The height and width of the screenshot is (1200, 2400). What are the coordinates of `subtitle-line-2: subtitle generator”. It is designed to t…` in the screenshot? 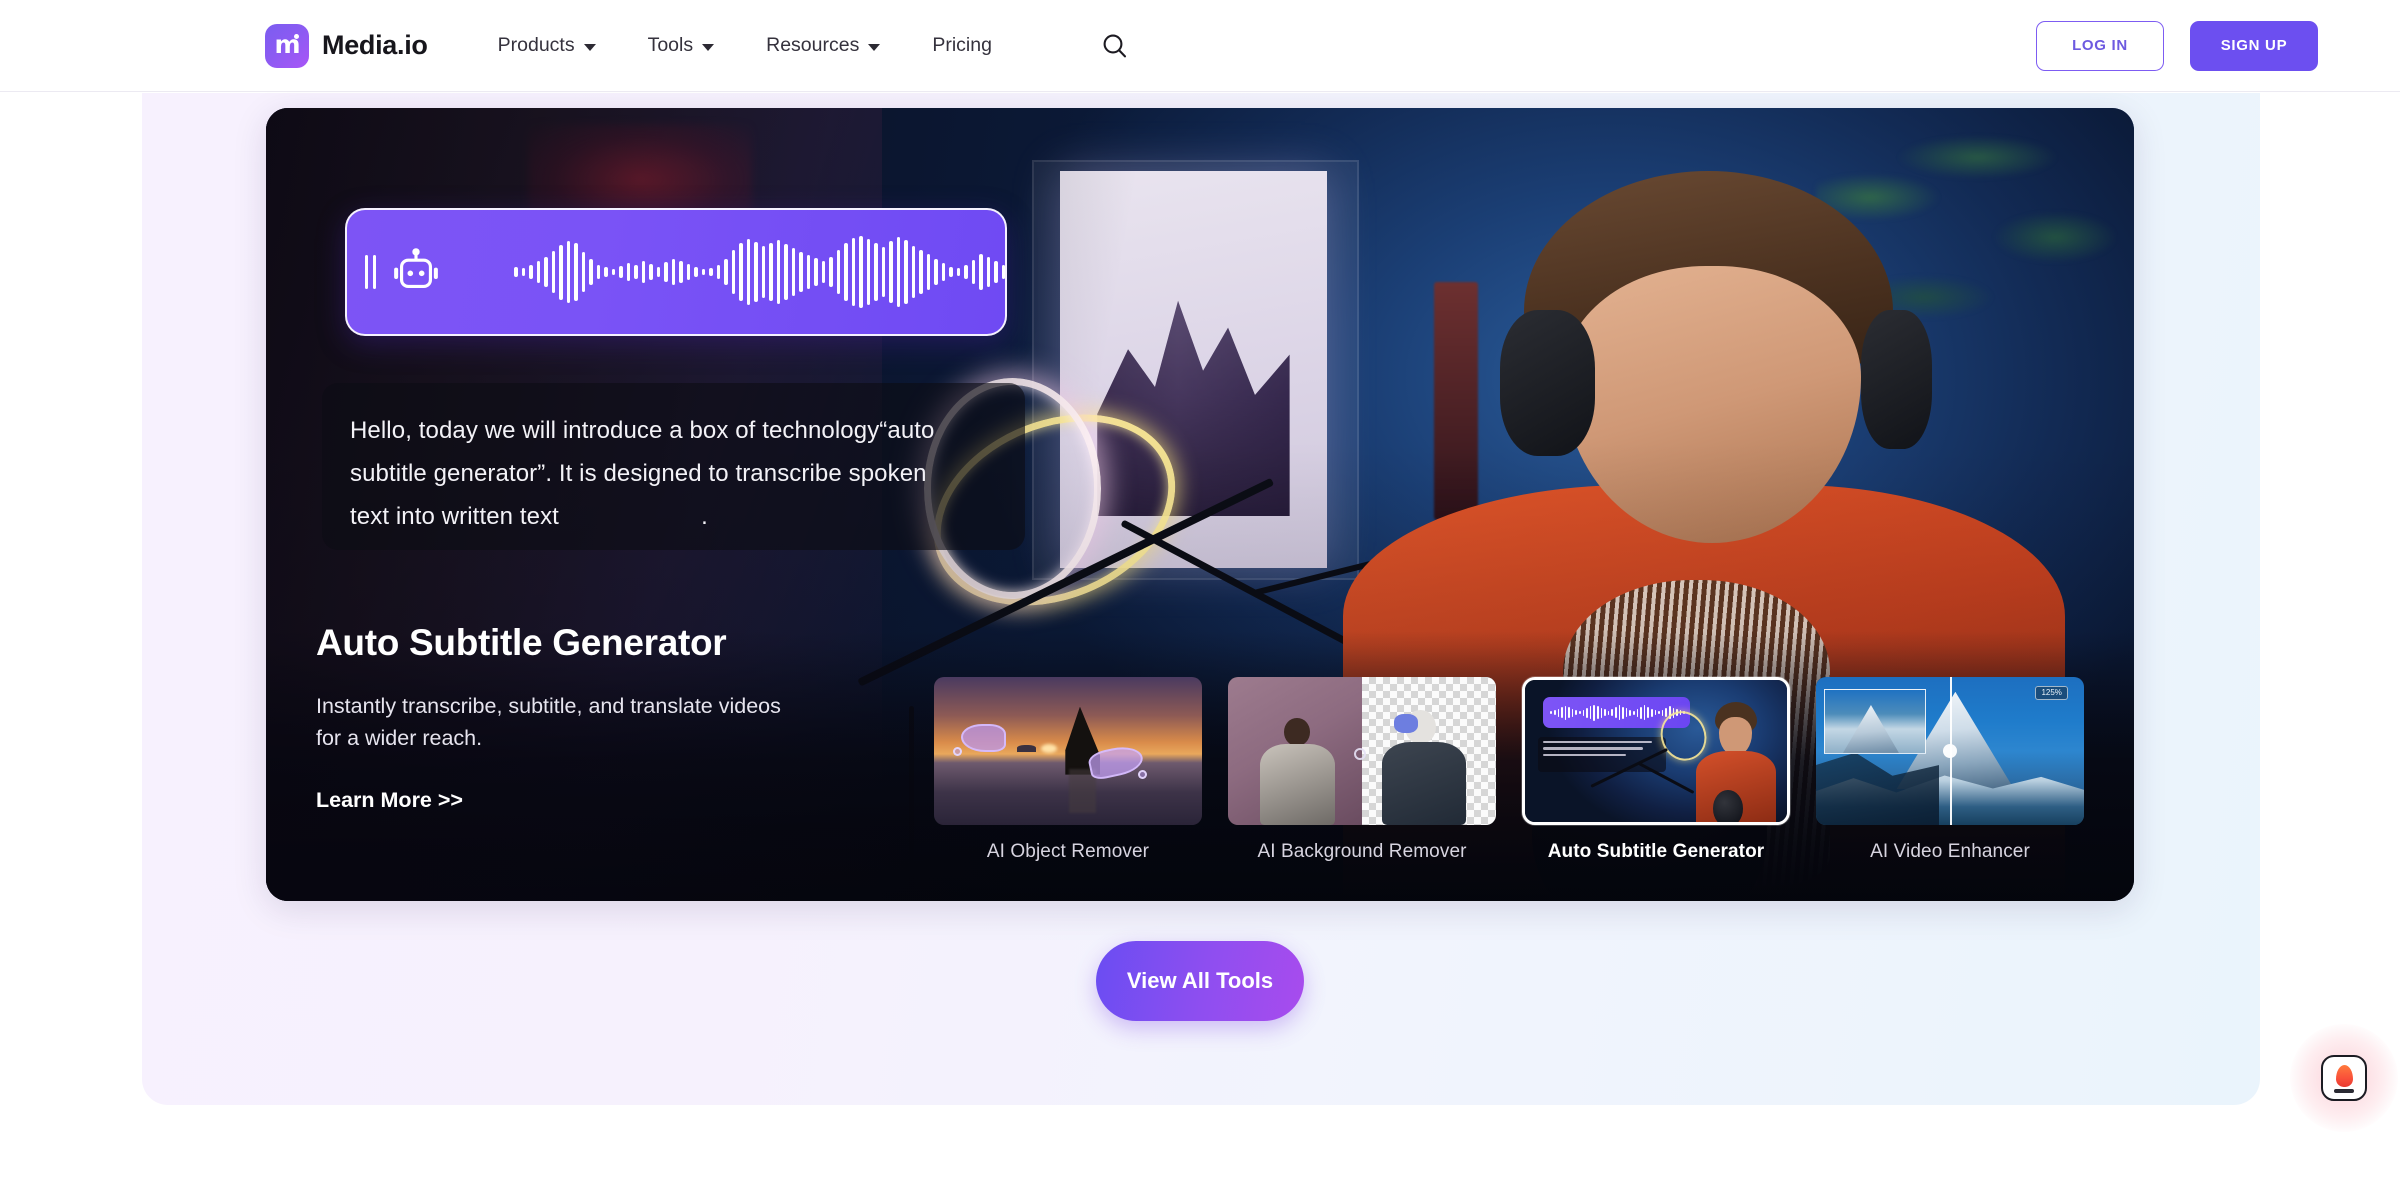 It's located at (638, 473).